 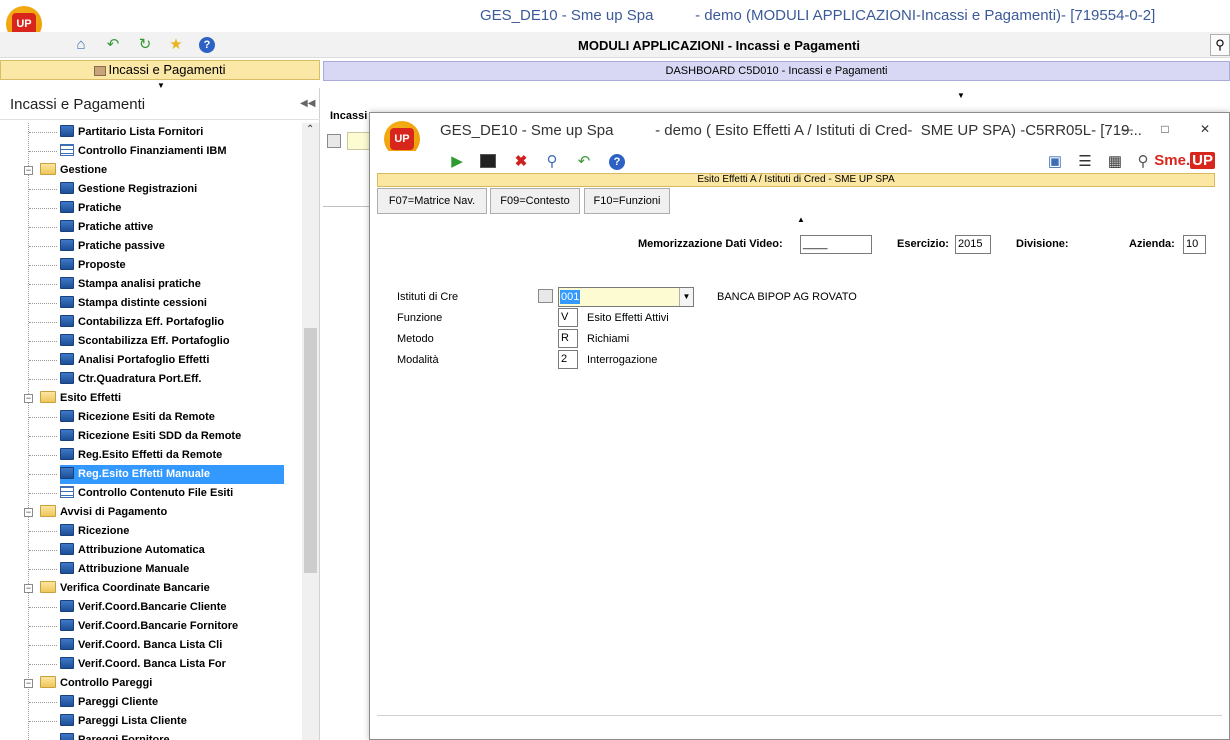 I want to click on monitor-icon: ▣, so click(x=1055, y=162).